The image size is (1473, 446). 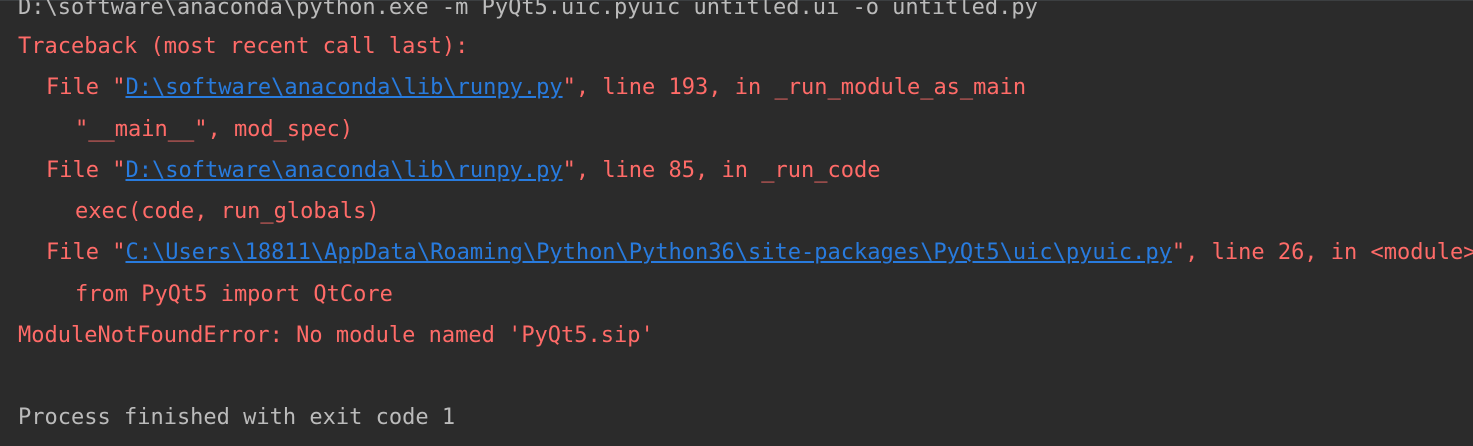 I want to click on frame-1-suffix: ", line 193, in _run_module_as_main, so click(x=794, y=87).